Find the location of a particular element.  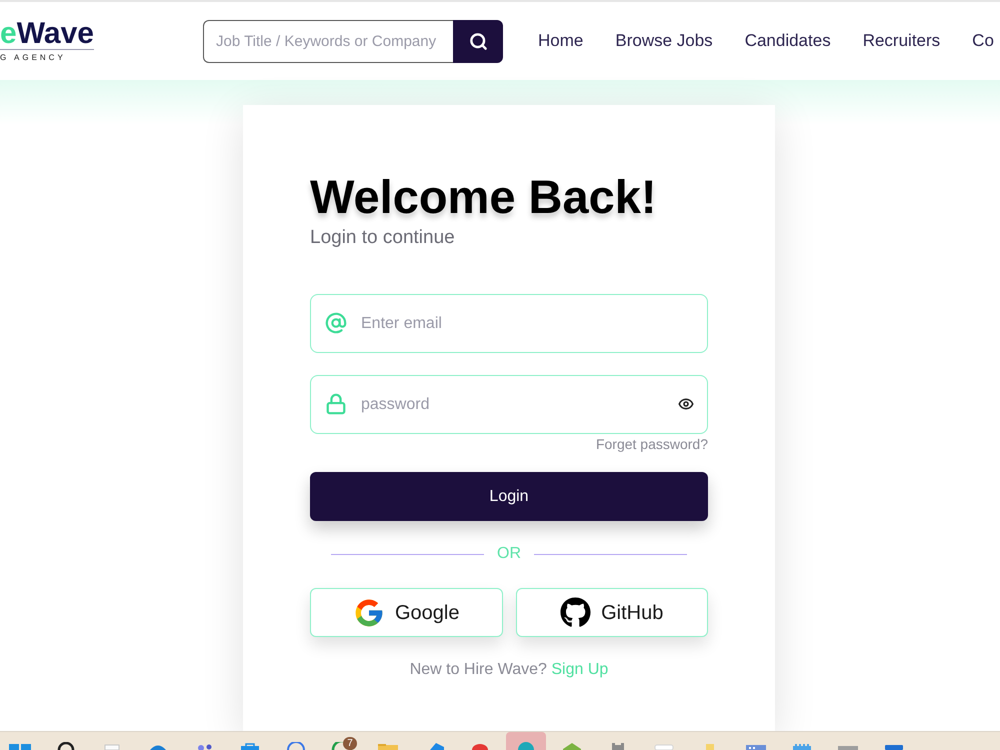

window-app-icon is located at coordinates (756, 746).